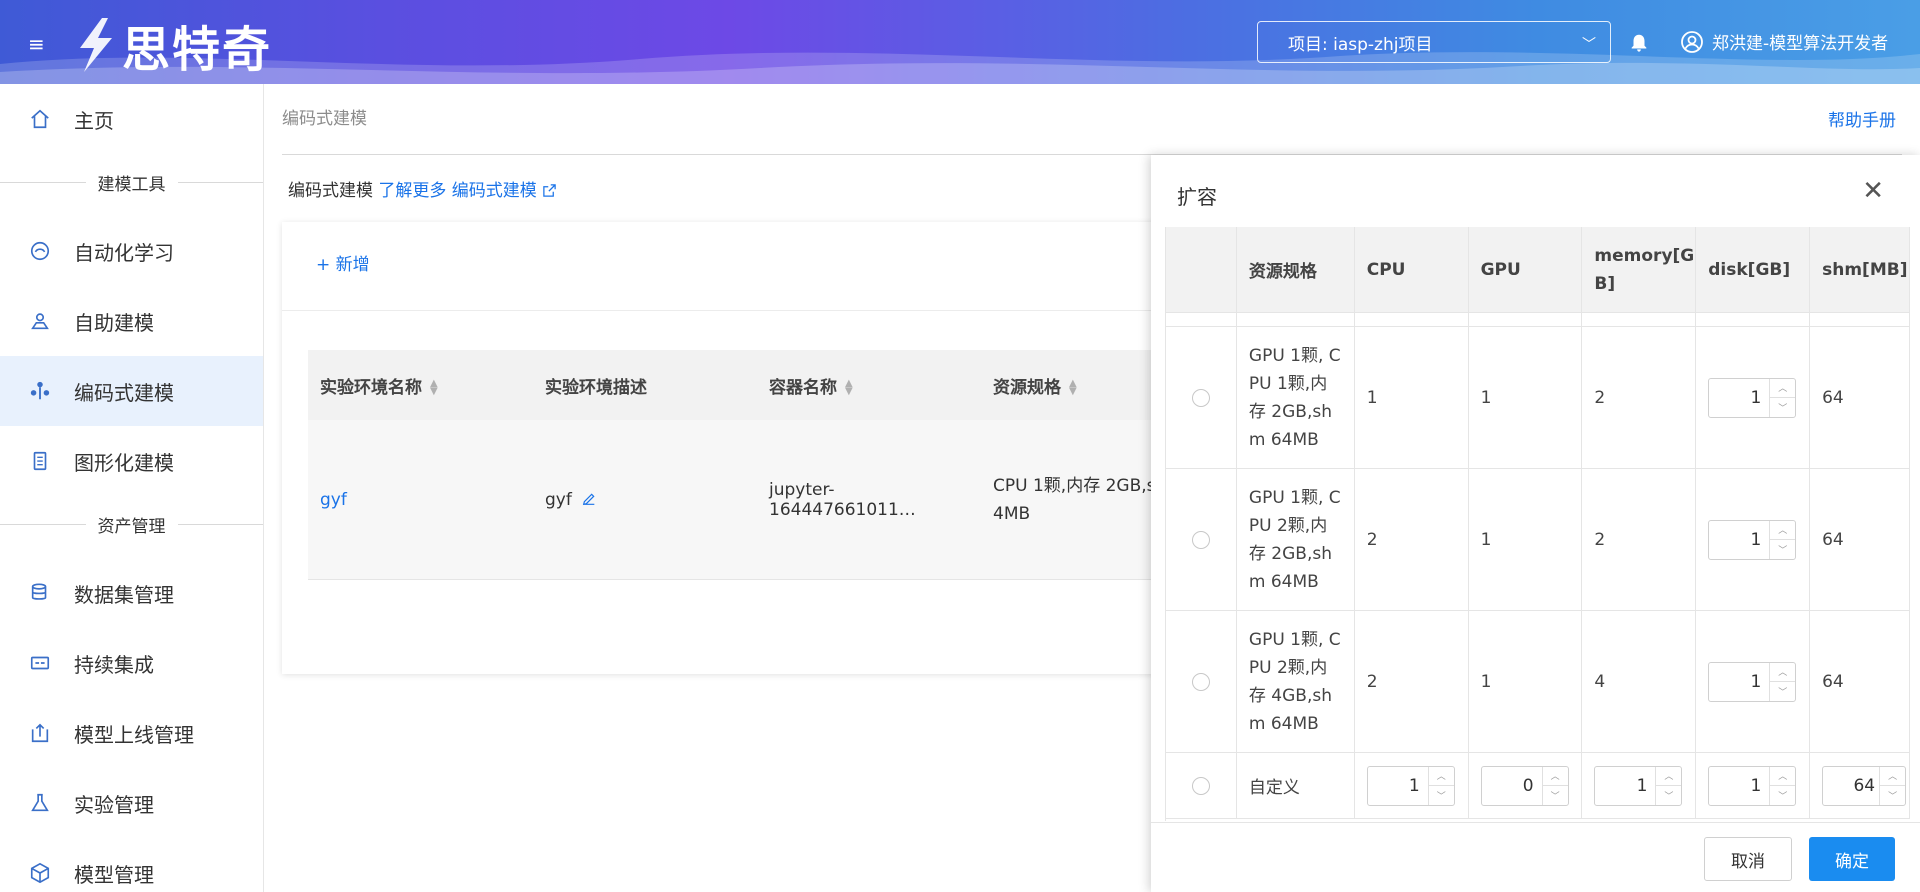 This screenshot has width=1920, height=892. What do you see at coordinates (1201, 269) in the screenshot?
I see `column-header` at bounding box center [1201, 269].